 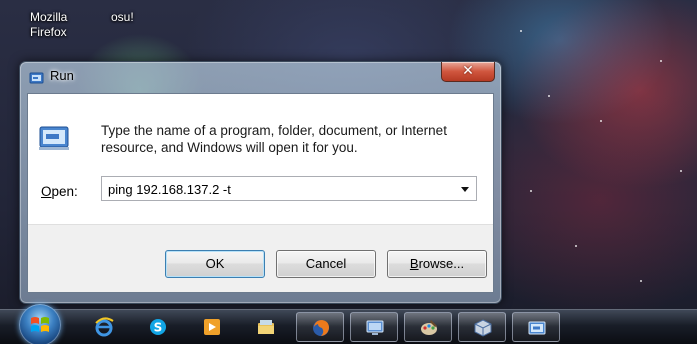 I want to click on taskbar-item-virtualbox, so click(x=482, y=327).